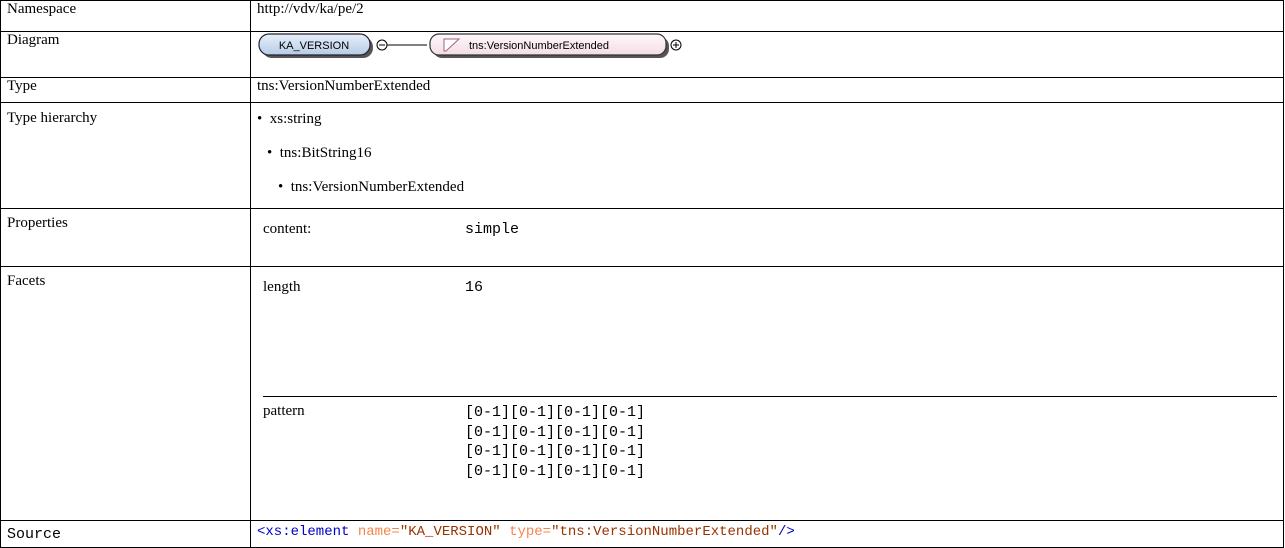 Image resolution: width=1285 pixels, height=548 pixels. Describe the element at coordinates (450, 532) in the screenshot. I see `source-attr-value: "KA_VERSION"` at that location.